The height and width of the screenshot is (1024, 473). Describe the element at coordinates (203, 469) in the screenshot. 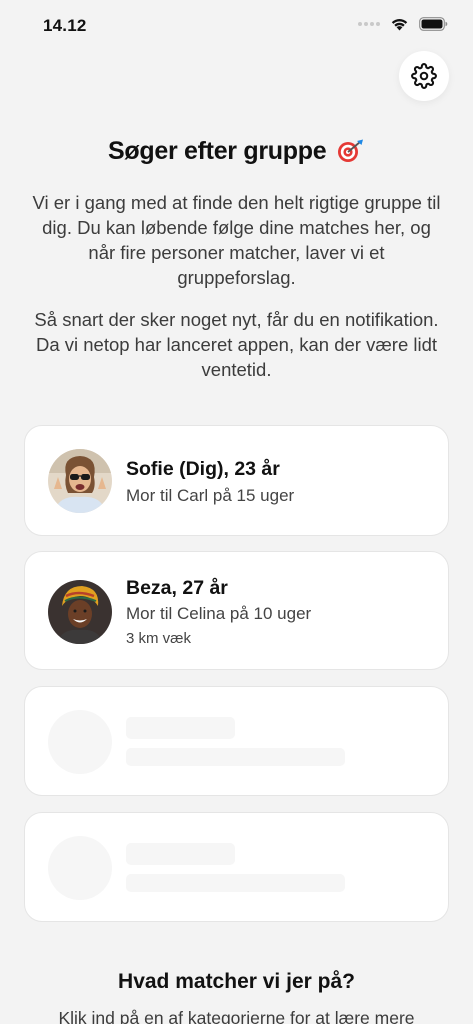

I see `member-name: Sofie (Dig), 23 år` at that location.